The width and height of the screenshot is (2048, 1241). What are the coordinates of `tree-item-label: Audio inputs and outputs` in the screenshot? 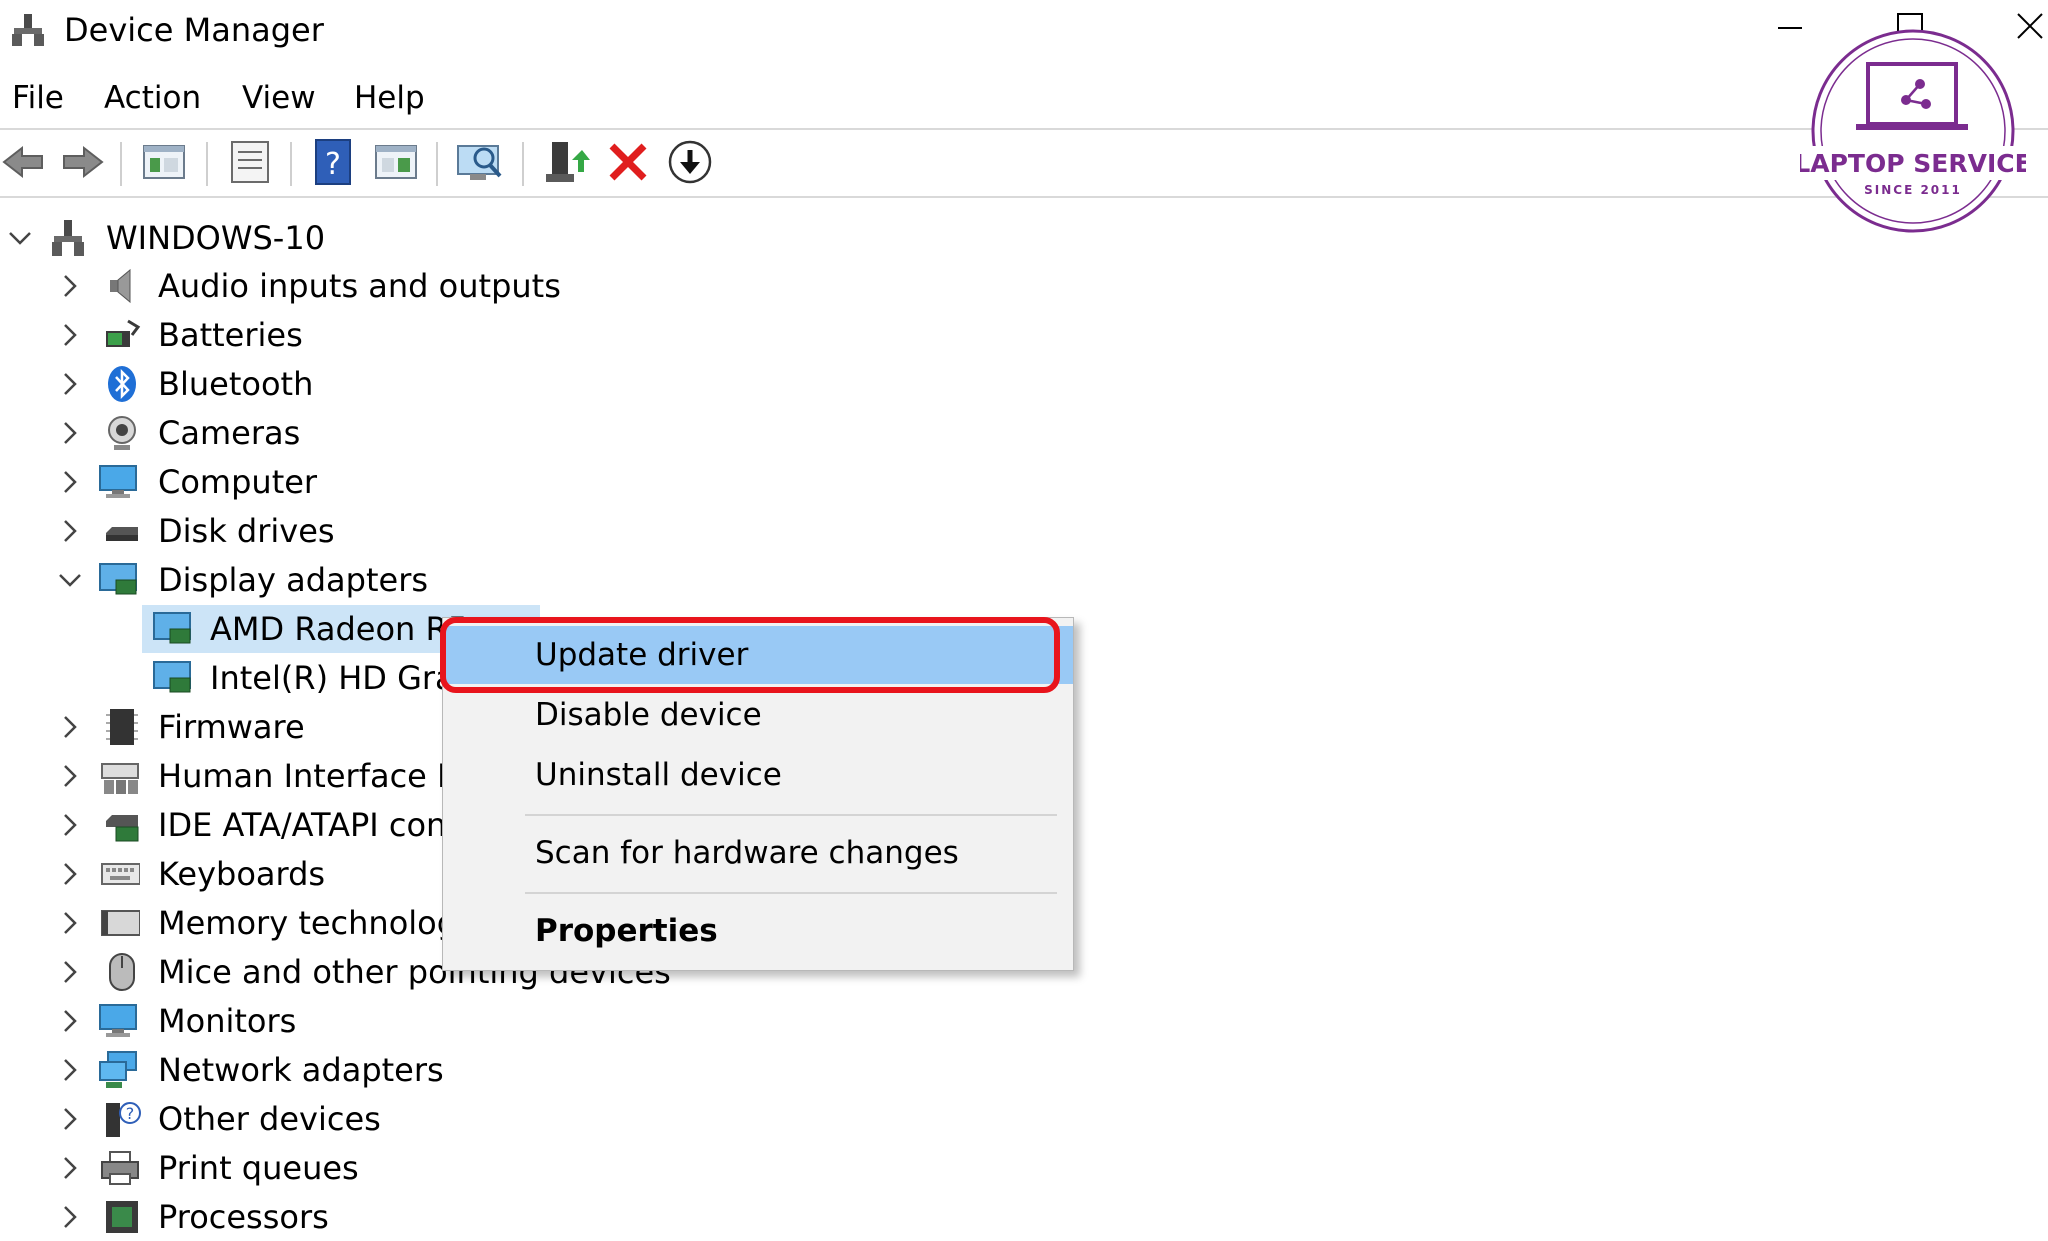 It's located at (359, 286).